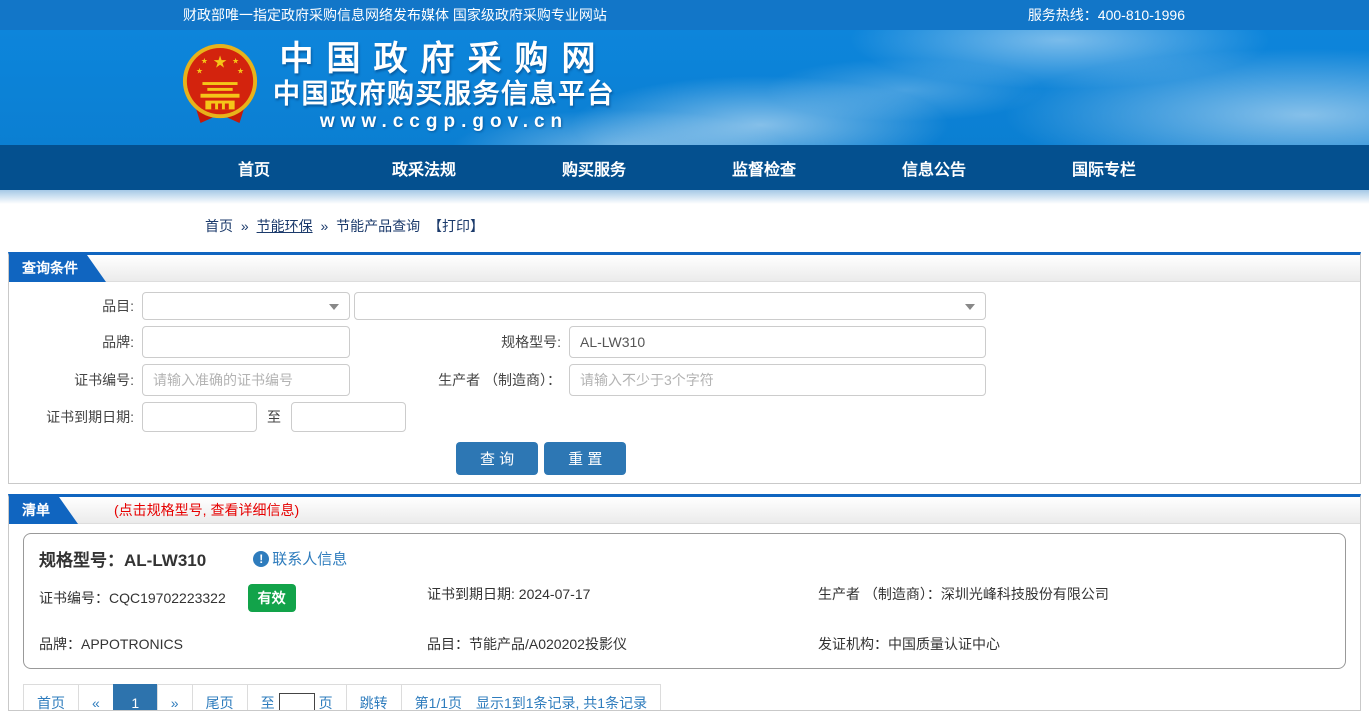  I want to click on nav-item-home: 首页, so click(254, 168).